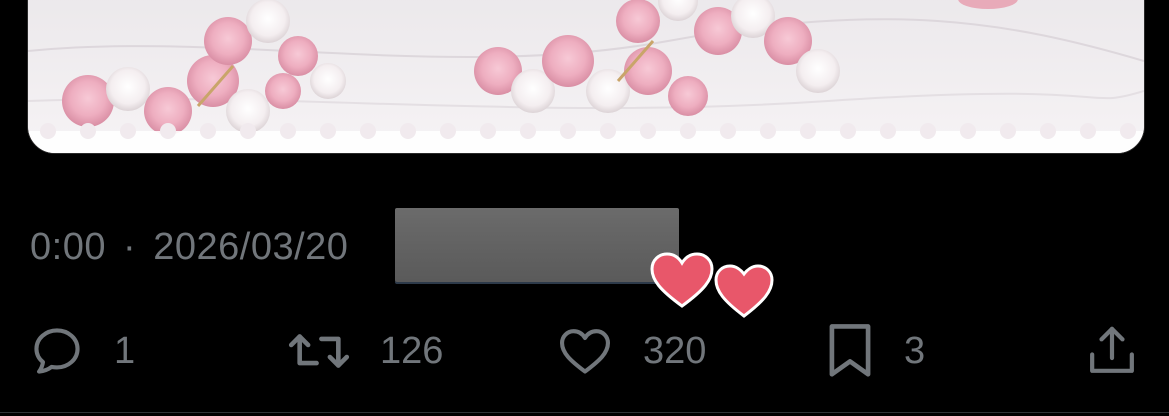 The width and height of the screenshot is (1169, 416). Describe the element at coordinates (537, 245) in the screenshot. I see `redacted-block` at that location.